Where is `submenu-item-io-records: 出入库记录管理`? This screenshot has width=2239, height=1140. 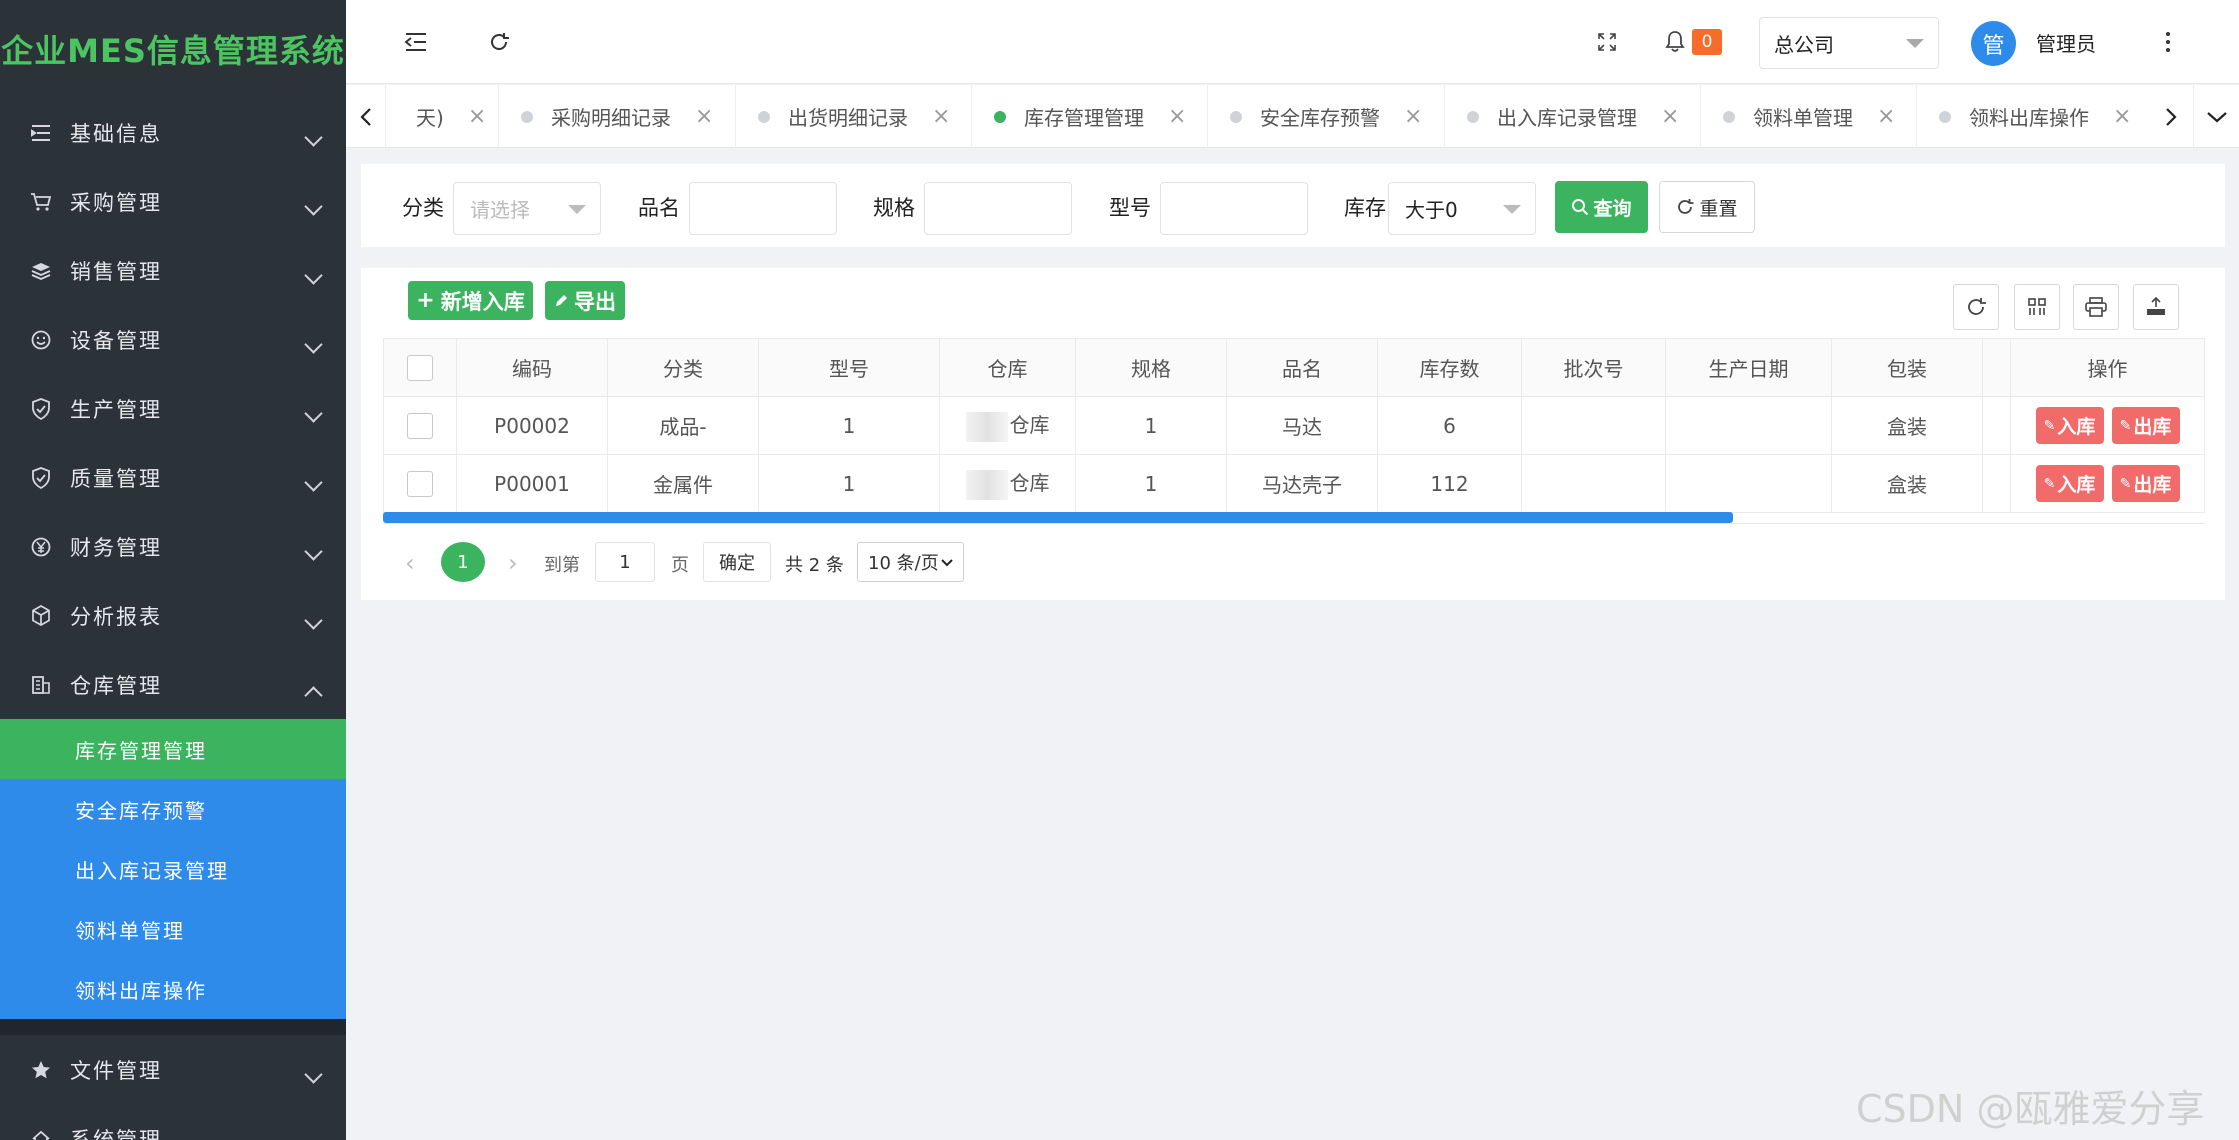 submenu-item-io-records: 出入库记录管理 is located at coordinates (173, 869).